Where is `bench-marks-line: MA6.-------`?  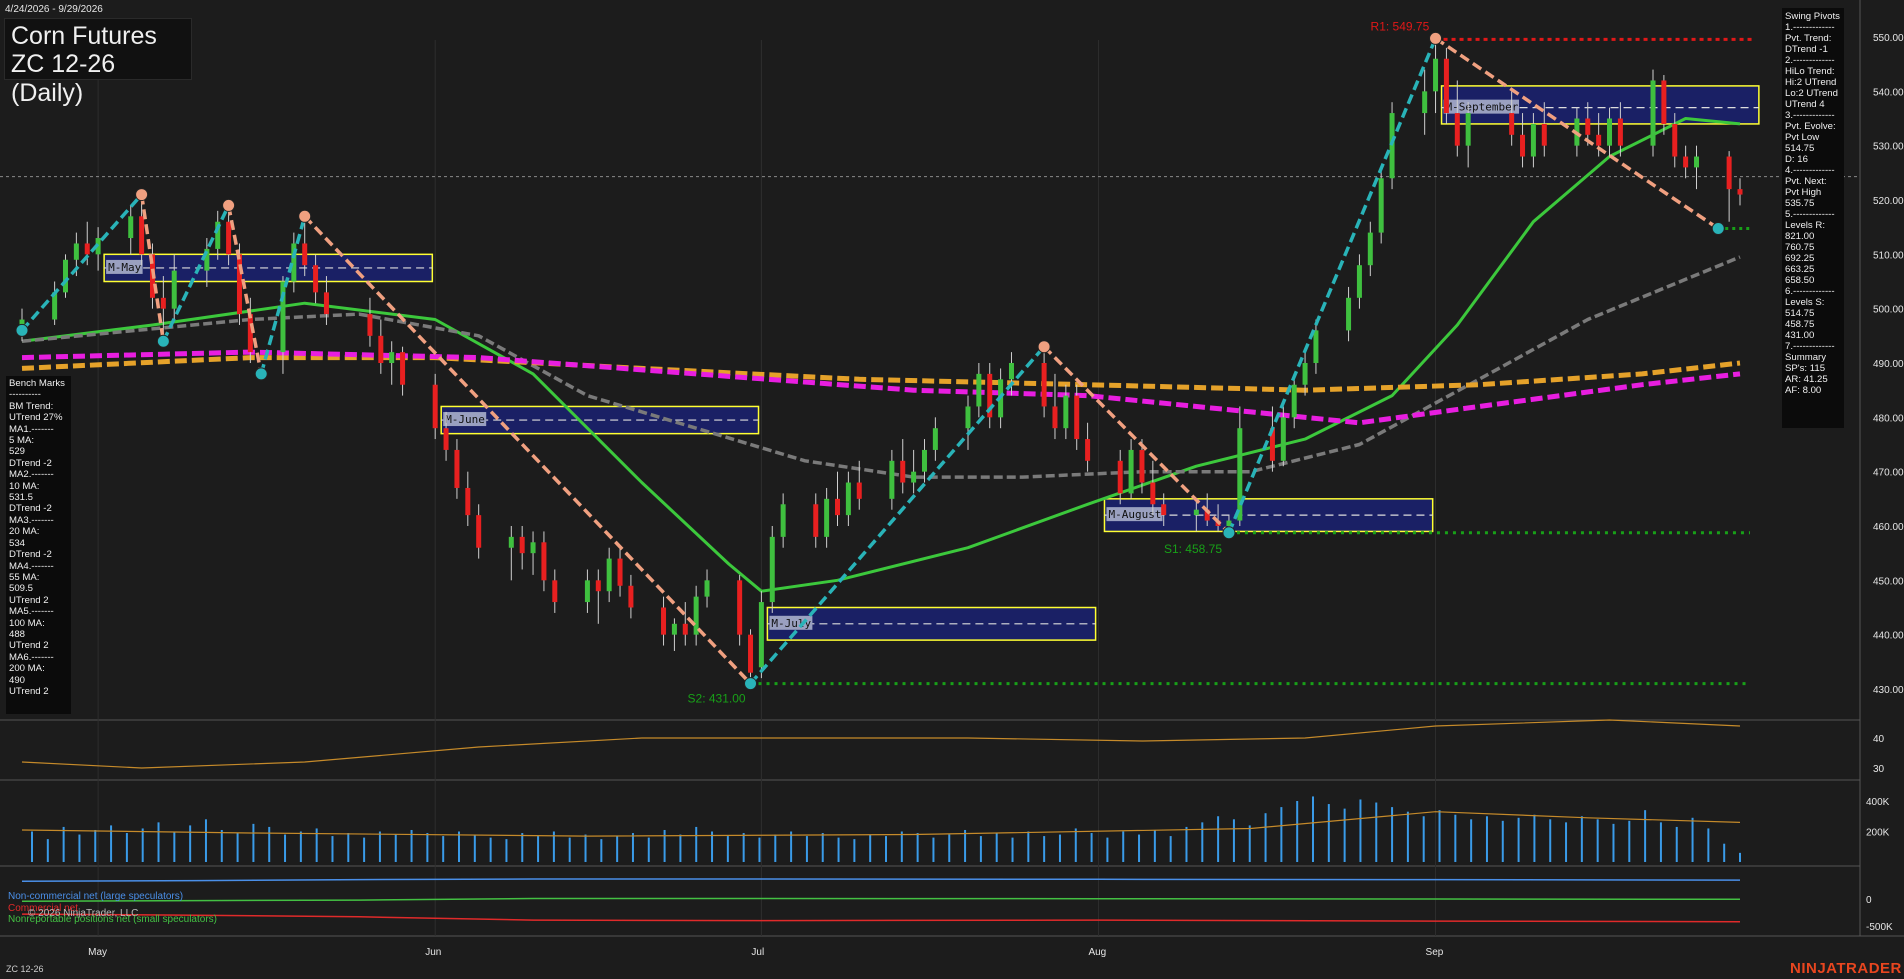
bench-marks-line: MA6.------- is located at coordinates (31, 657).